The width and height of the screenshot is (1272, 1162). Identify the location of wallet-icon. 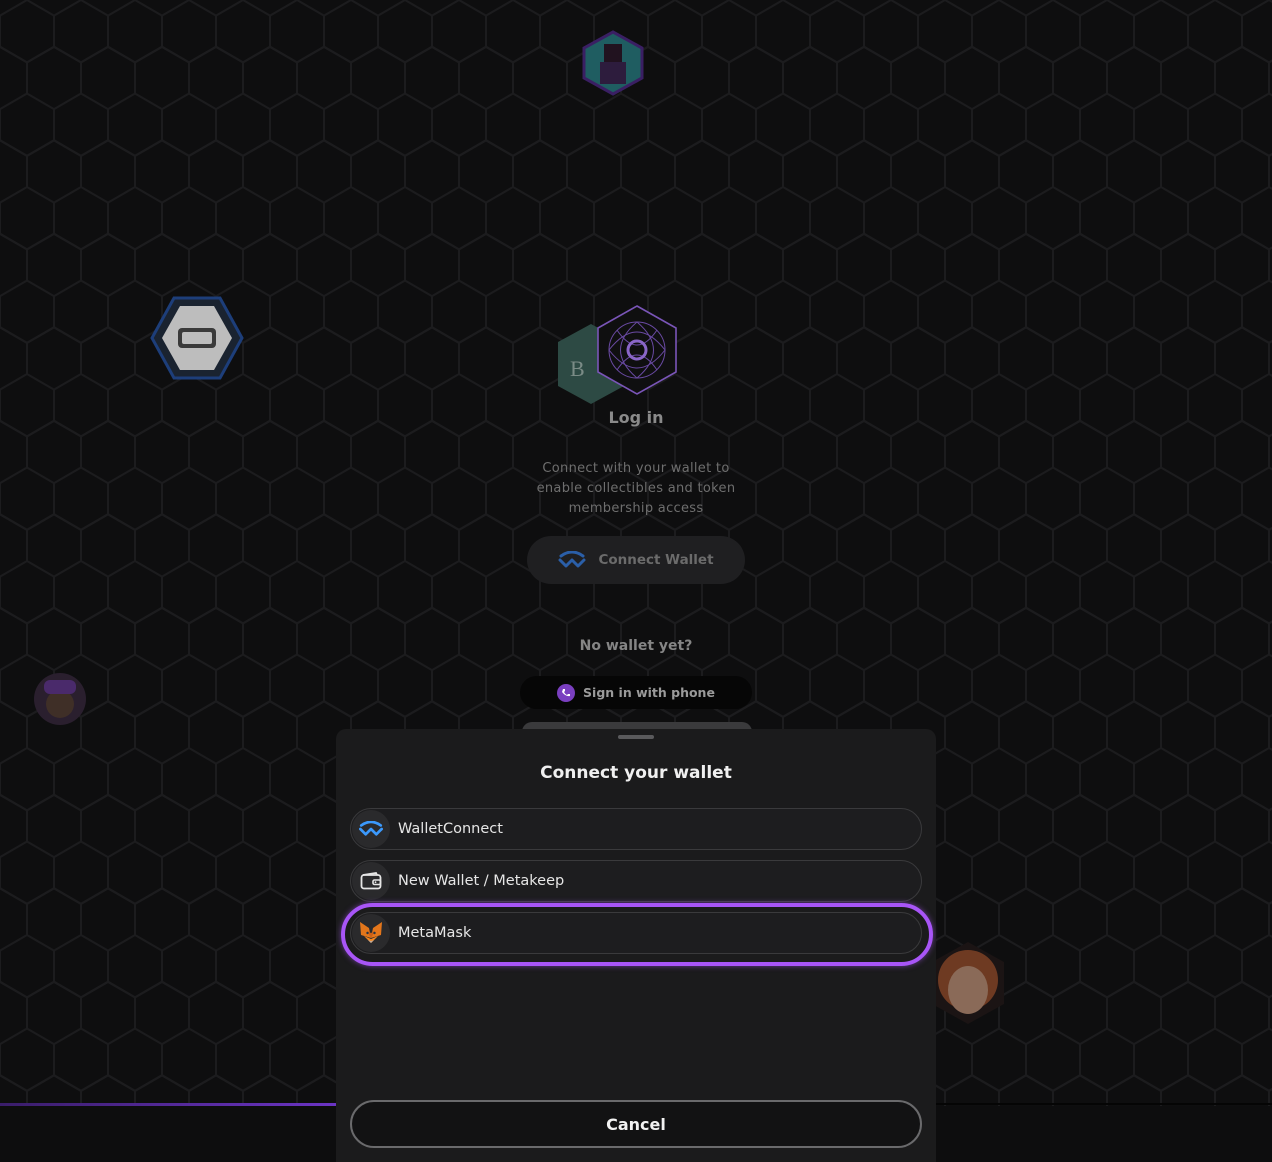
(371, 881).